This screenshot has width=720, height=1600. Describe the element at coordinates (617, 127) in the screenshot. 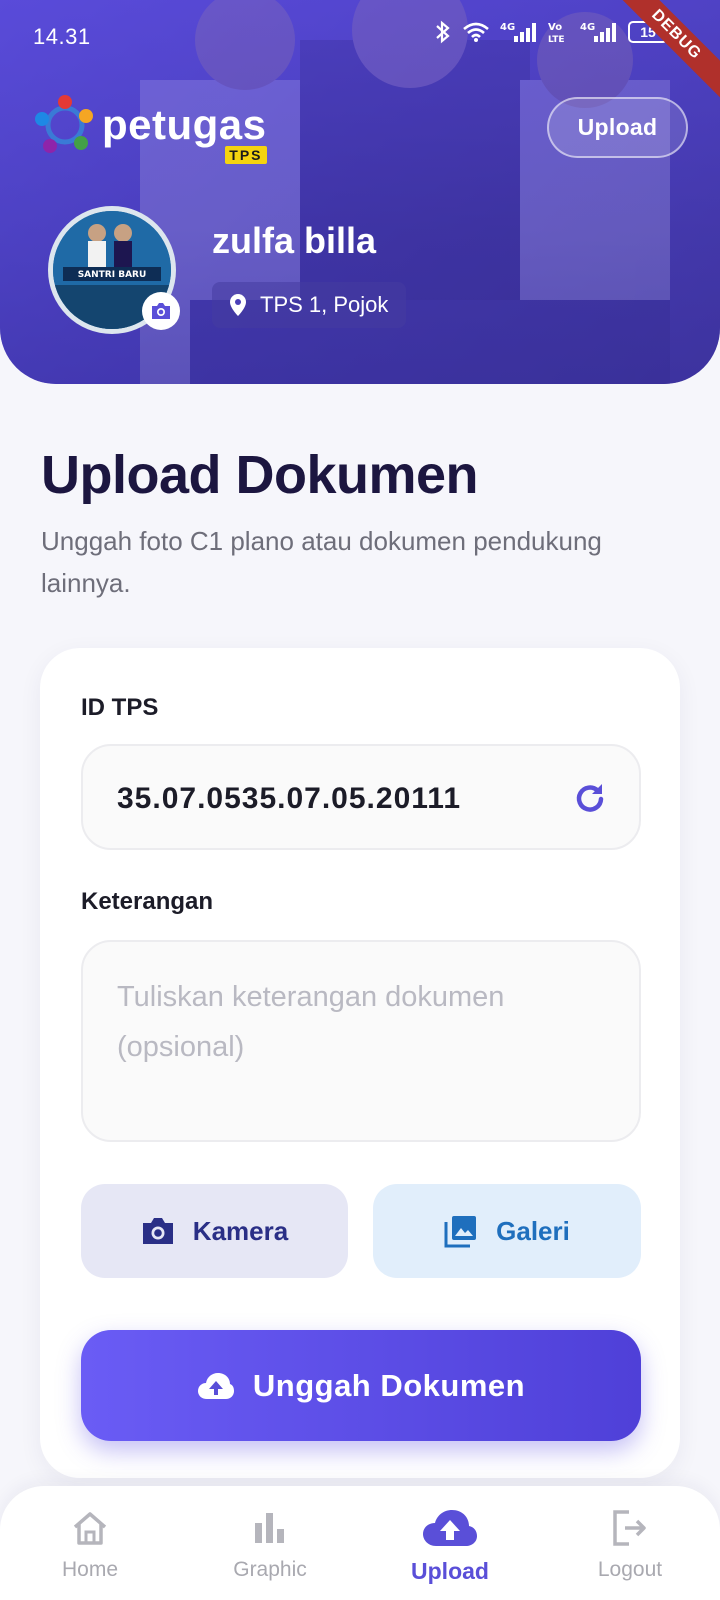

I see `header-upload-button: Upload` at that location.